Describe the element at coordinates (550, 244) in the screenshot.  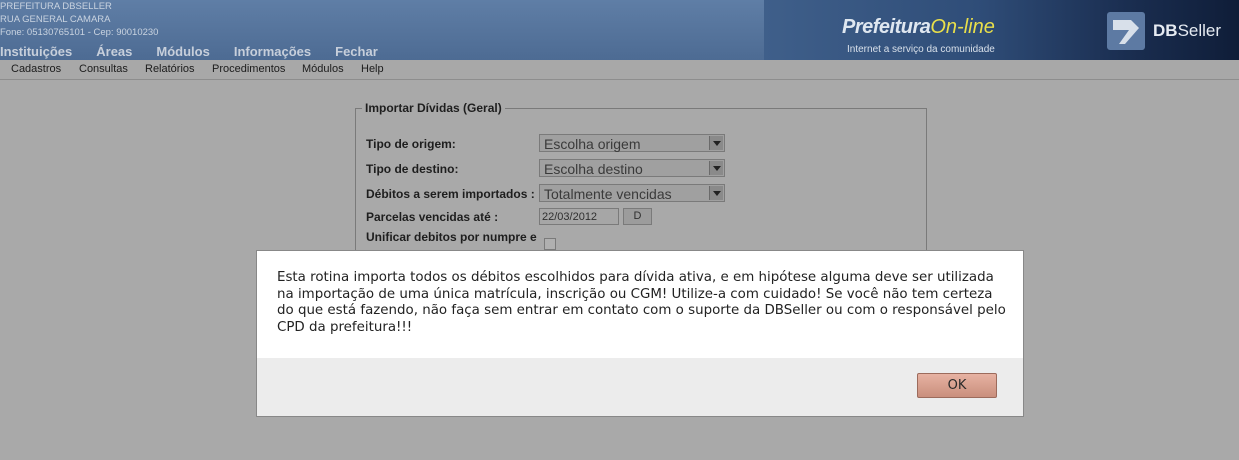
I see `unificar-checkbox` at that location.